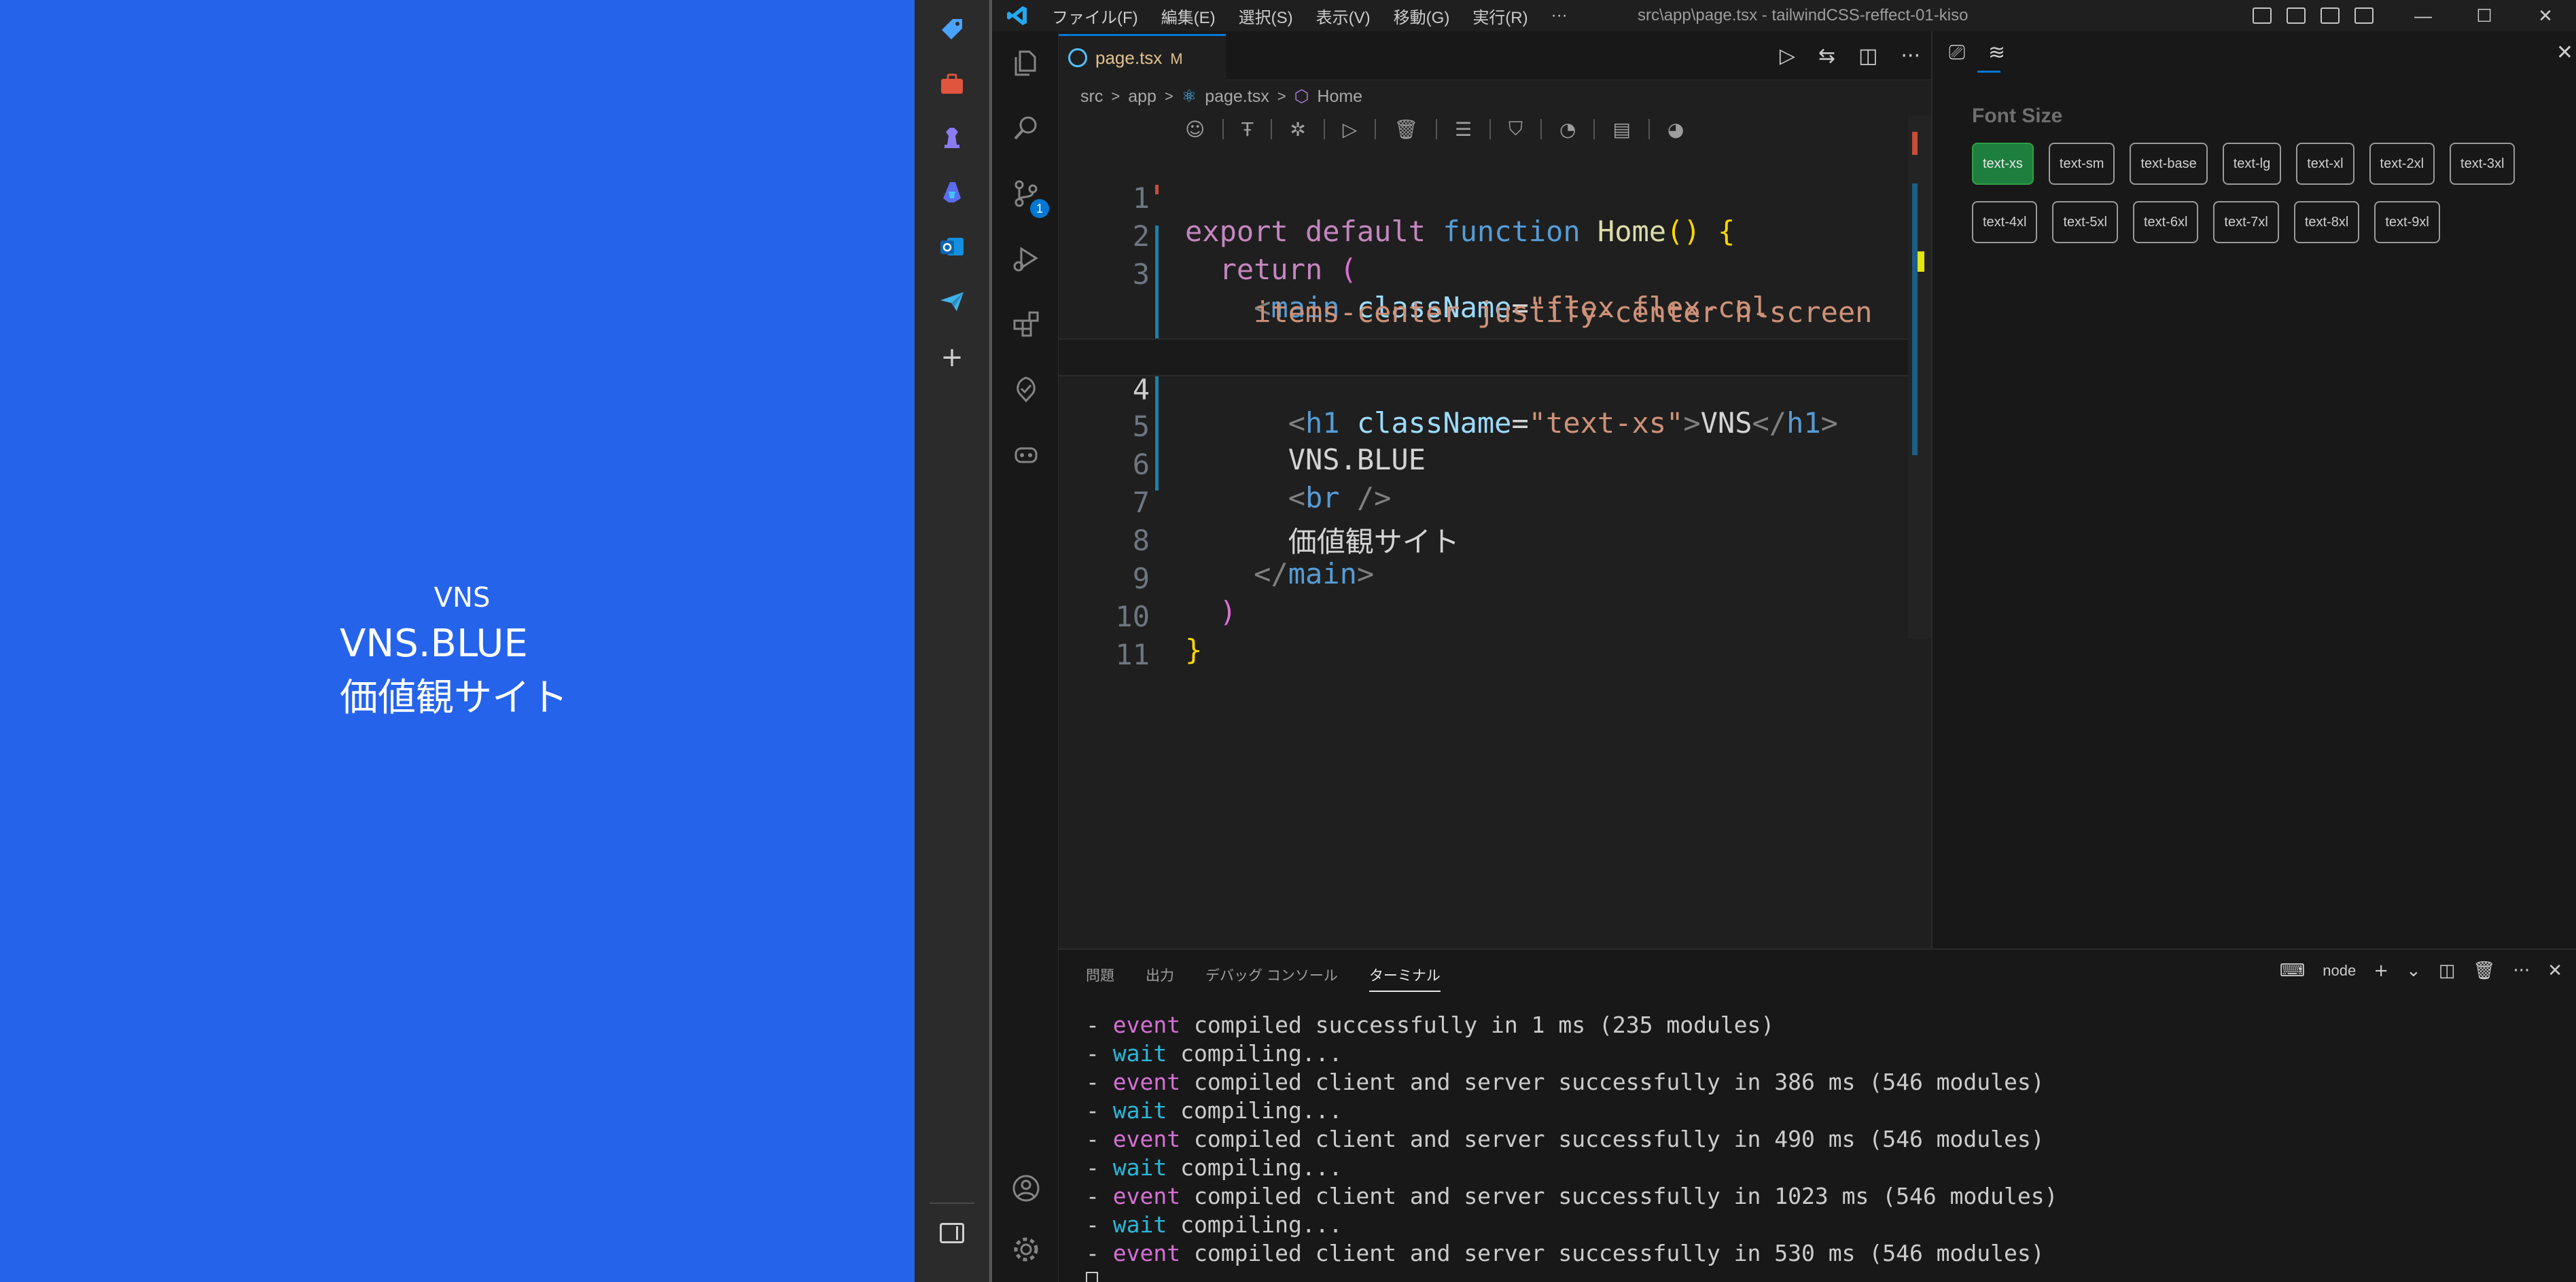 The image size is (2576, 1282). Describe the element at coordinates (1271, 978) in the screenshot. I see `tab-debug-console: デバッグ コンソール` at that location.